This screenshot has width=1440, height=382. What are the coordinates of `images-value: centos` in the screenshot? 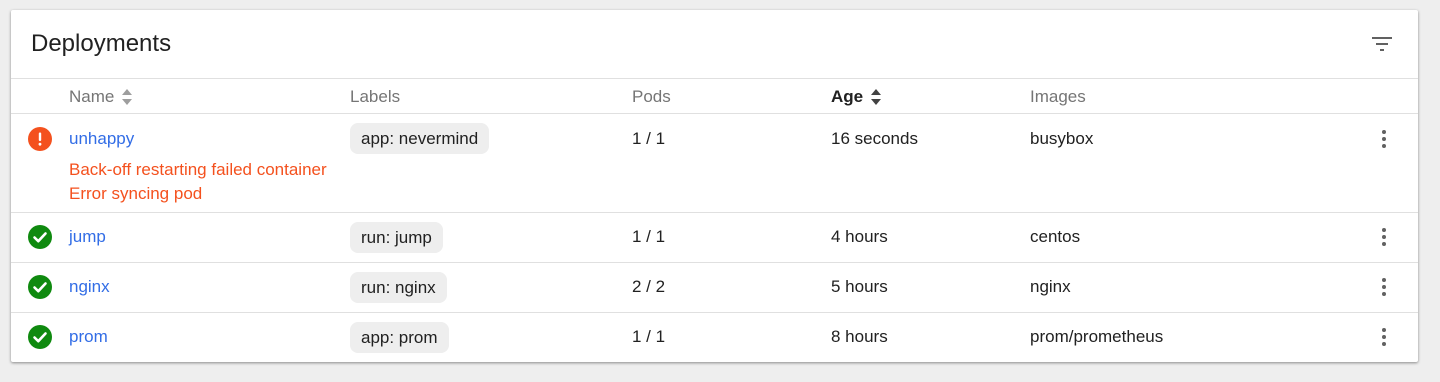 It's located at (1055, 236).